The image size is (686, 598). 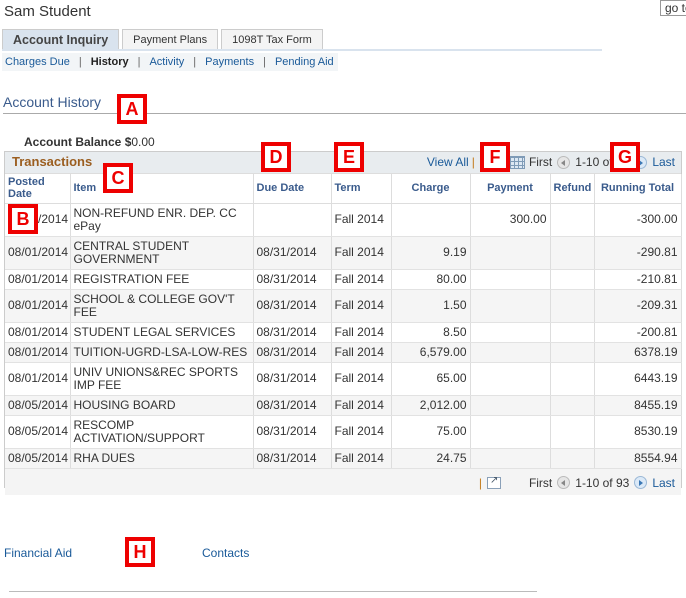 I want to click on col-item: Item, so click(x=162, y=189).